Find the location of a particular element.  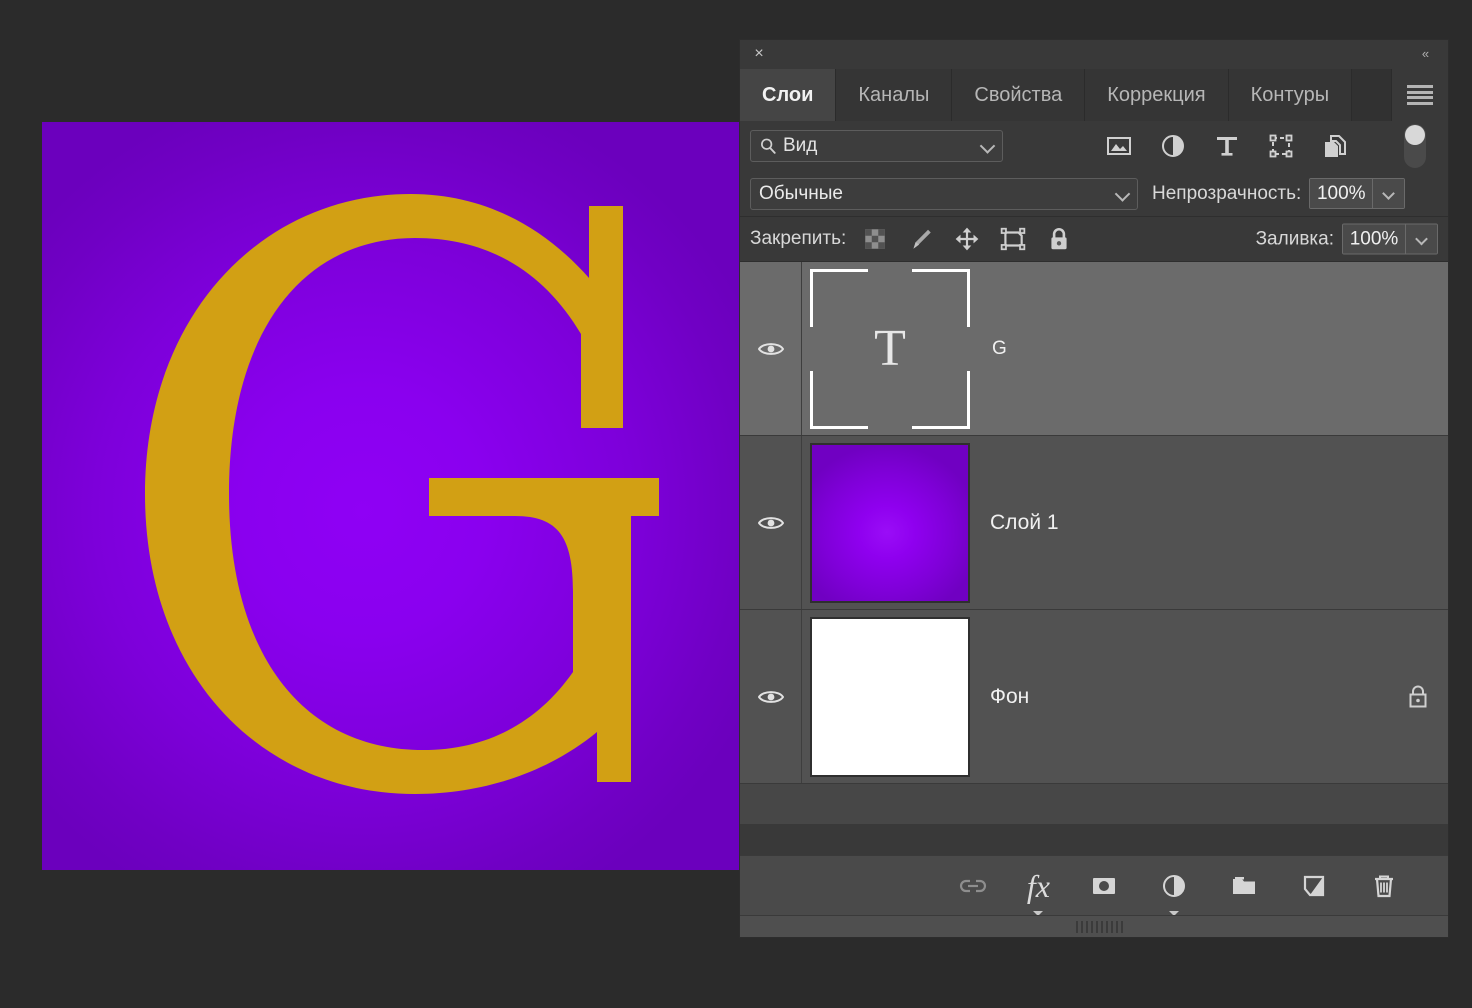

filter-type-select: Вид is located at coordinates (876, 146).